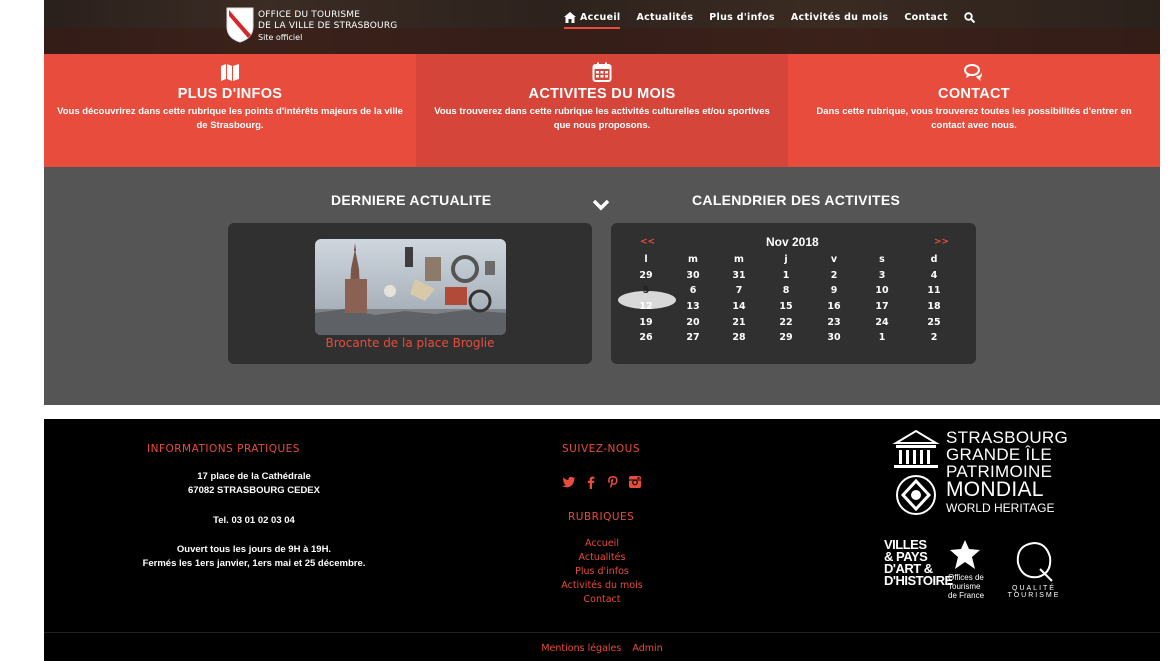 The image size is (1175, 661). Describe the element at coordinates (646, 290) in the screenshot. I see `calendar-day-today: 5` at that location.